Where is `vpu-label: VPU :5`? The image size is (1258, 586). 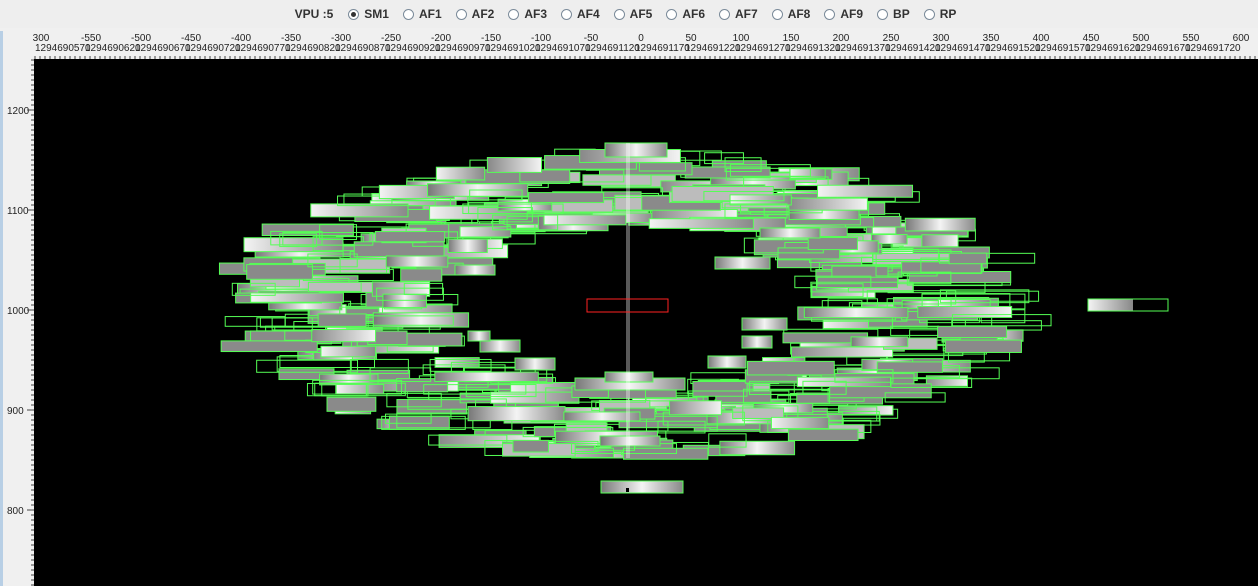
vpu-label: VPU :5 is located at coordinates (314, 14).